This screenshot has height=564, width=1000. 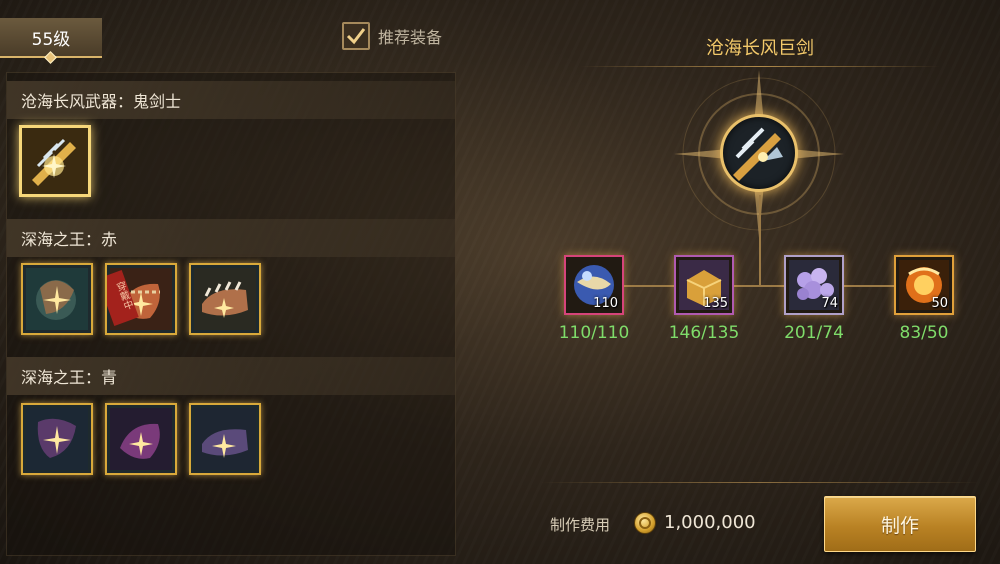 I want to click on gauntlet-icon, so click(x=141, y=439).